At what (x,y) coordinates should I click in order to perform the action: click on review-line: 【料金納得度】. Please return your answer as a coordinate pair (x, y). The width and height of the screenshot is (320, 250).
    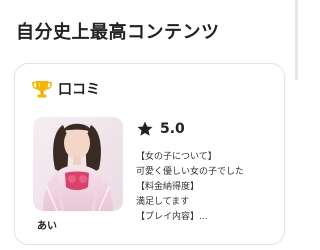
    Looking at the image, I should click on (168, 187).